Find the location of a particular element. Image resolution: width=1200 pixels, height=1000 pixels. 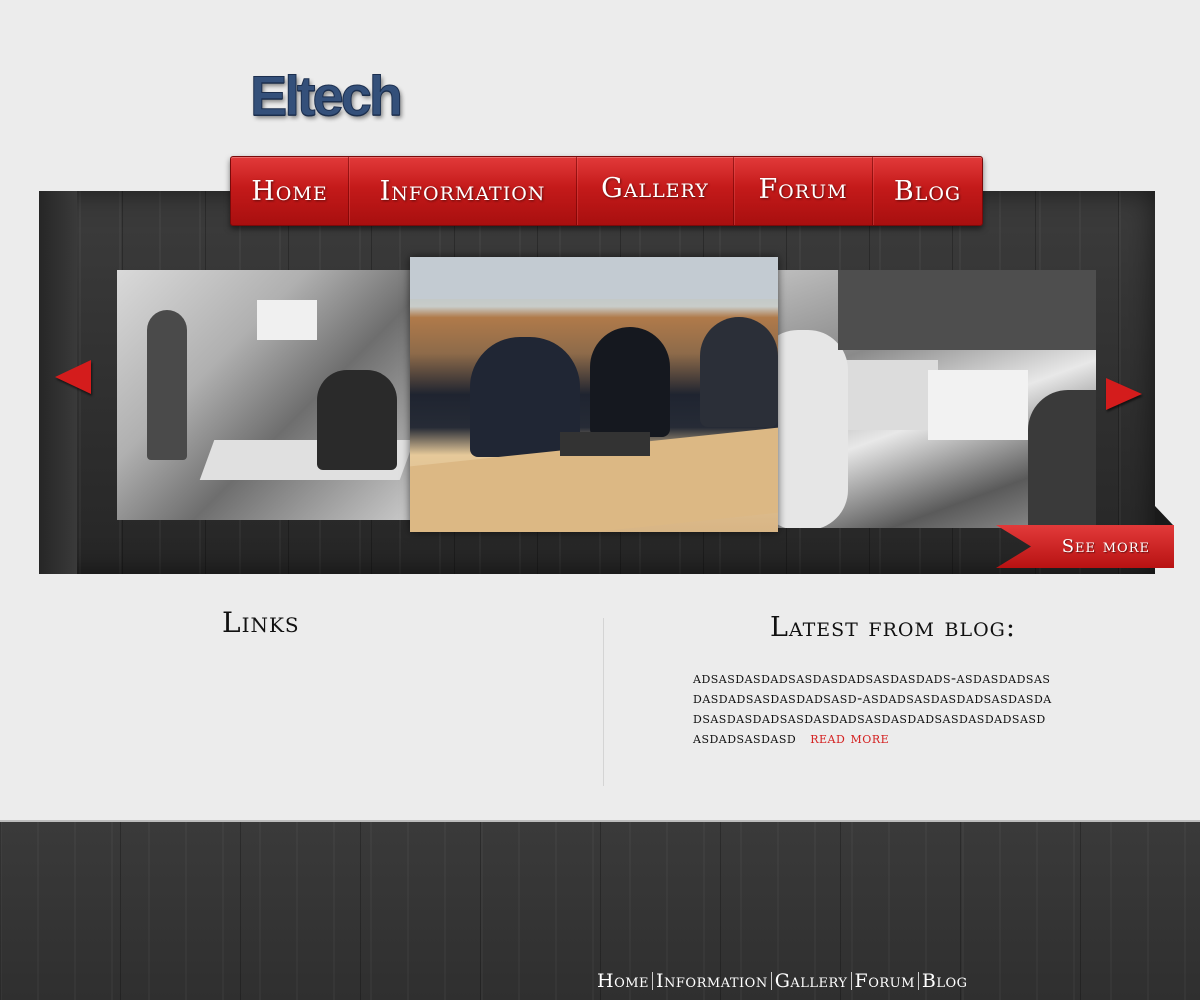

arrow-left-icon is located at coordinates (73, 377).